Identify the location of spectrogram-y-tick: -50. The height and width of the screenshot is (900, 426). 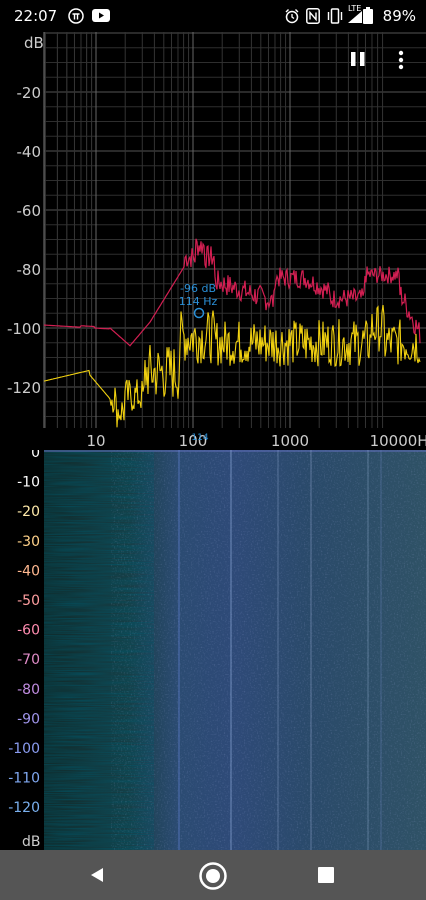
(28, 601).